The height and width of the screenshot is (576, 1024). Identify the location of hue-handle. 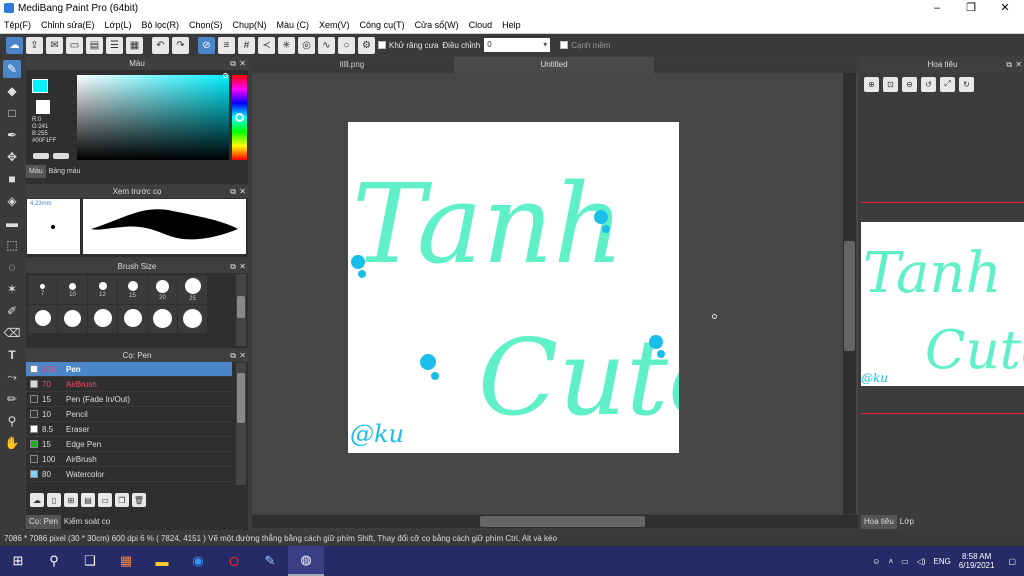
(239, 117).